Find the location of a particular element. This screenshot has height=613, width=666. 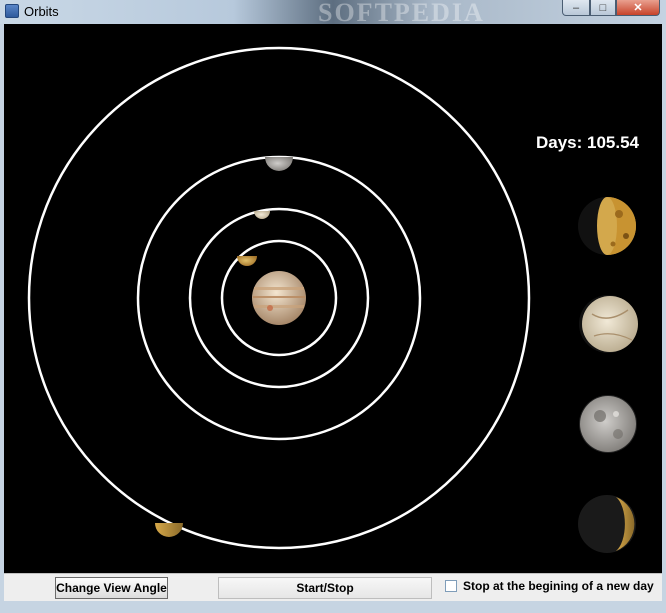

ganymede-phase-icon is located at coordinates (608, 424).